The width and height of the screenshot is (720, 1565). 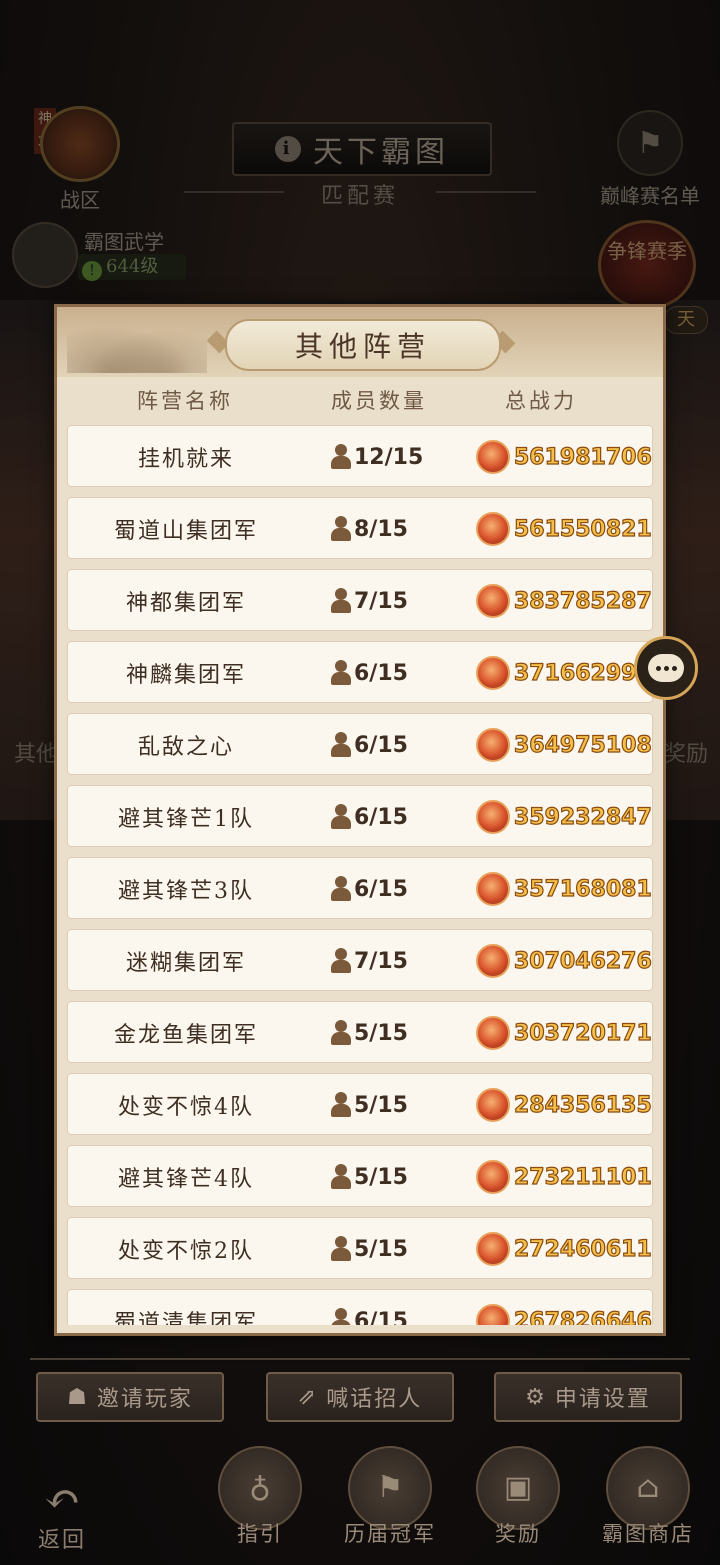 I want to click on camp-name: 避其锋芒4队, so click(x=186, y=1179).